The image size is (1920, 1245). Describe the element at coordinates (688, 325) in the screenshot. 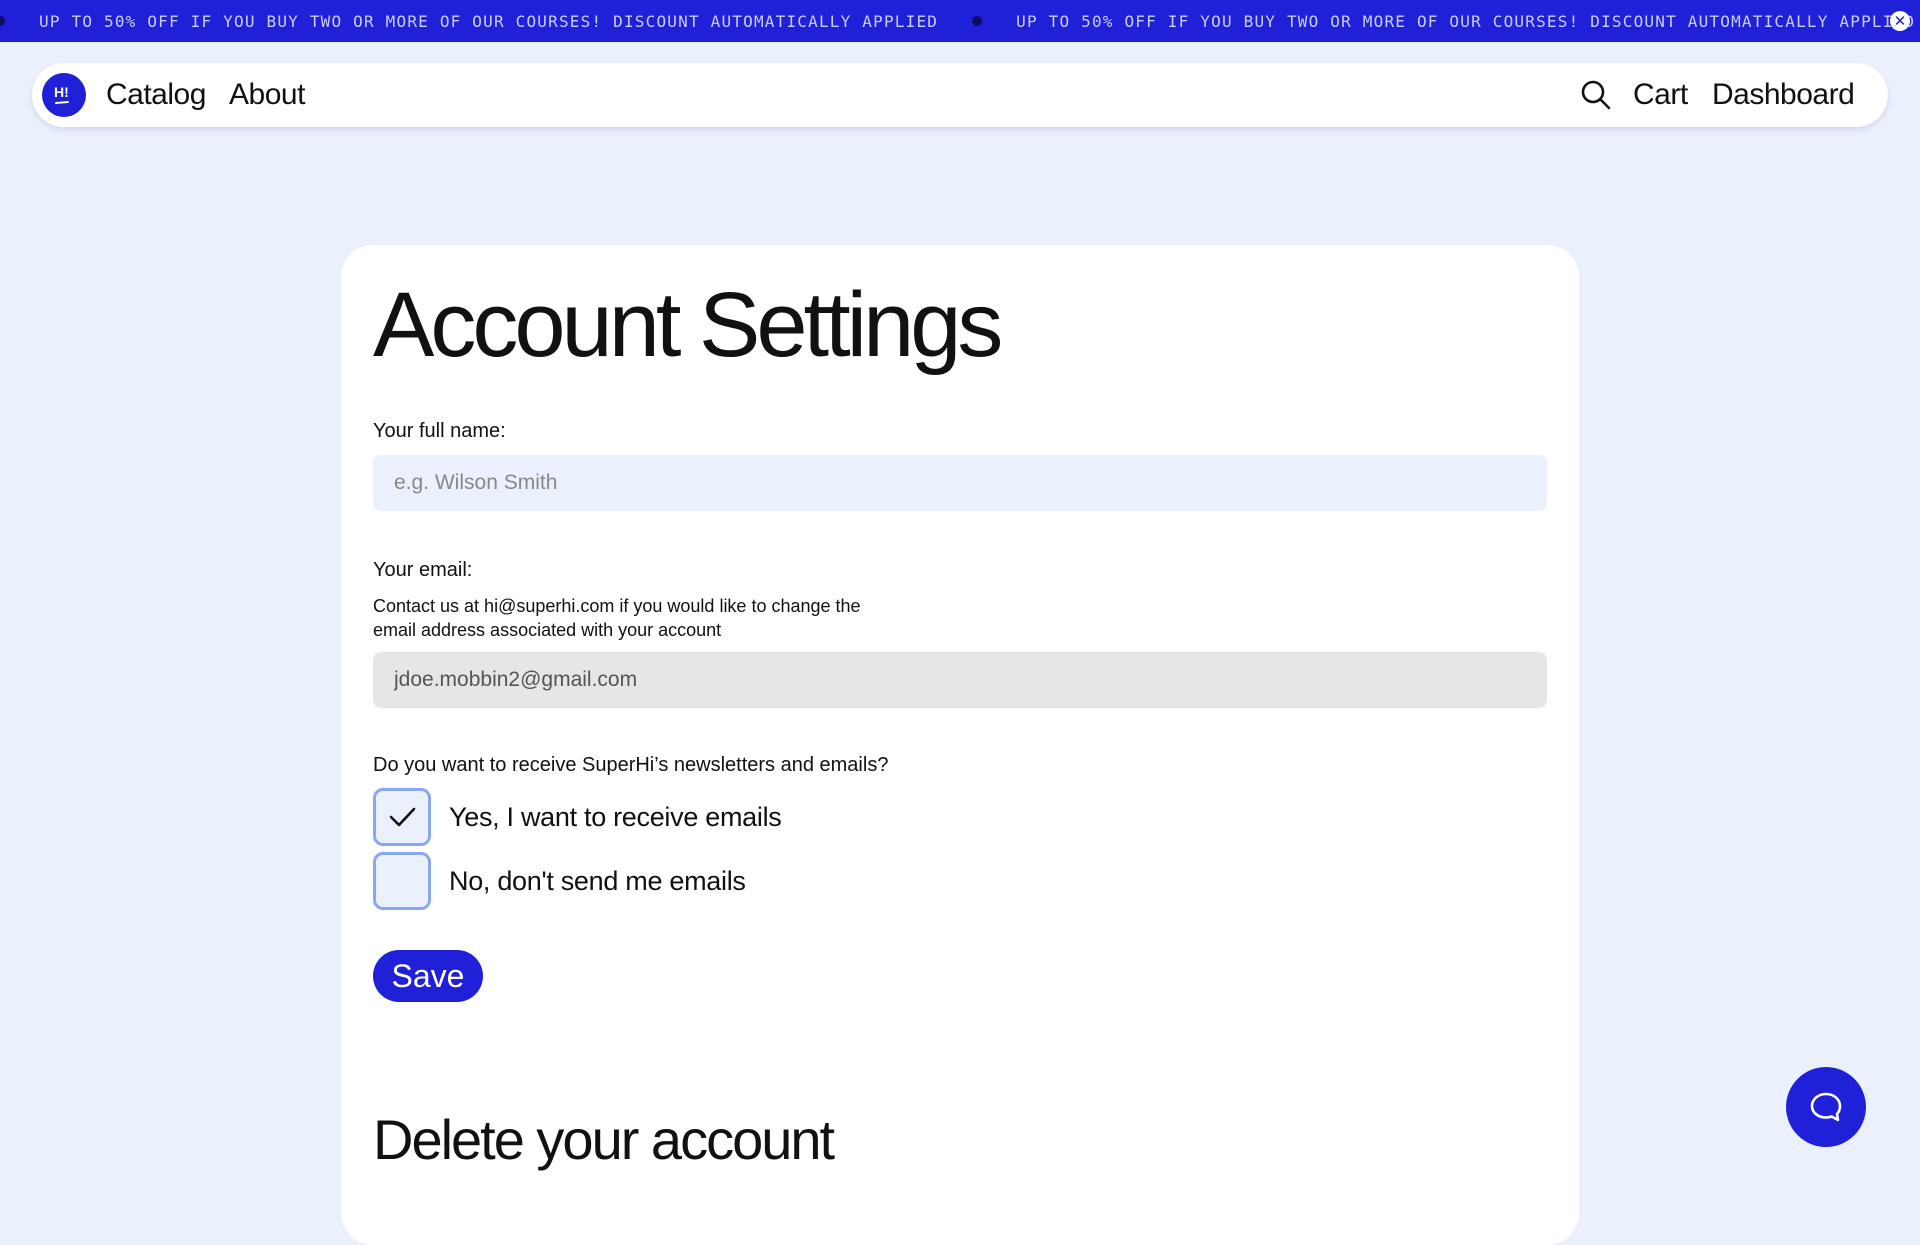

I see `page-title: Account Settings` at that location.